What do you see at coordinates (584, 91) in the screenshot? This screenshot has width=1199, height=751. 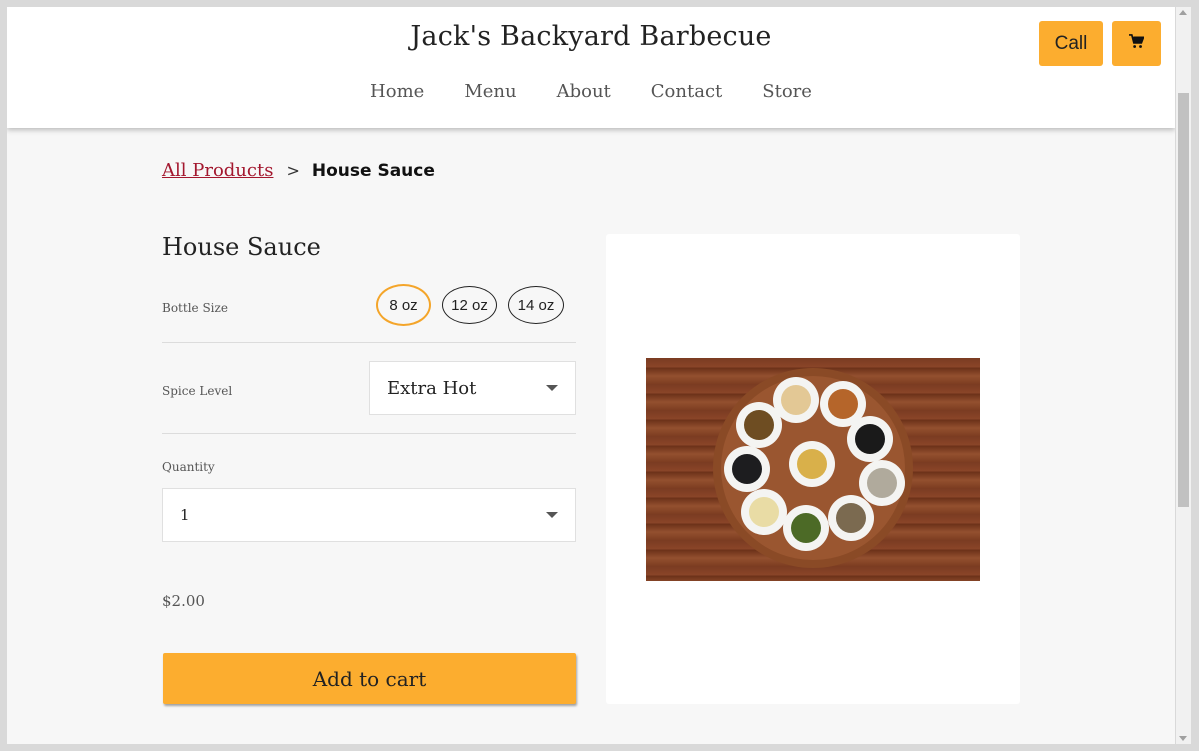 I see `nav-about: About` at bounding box center [584, 91].